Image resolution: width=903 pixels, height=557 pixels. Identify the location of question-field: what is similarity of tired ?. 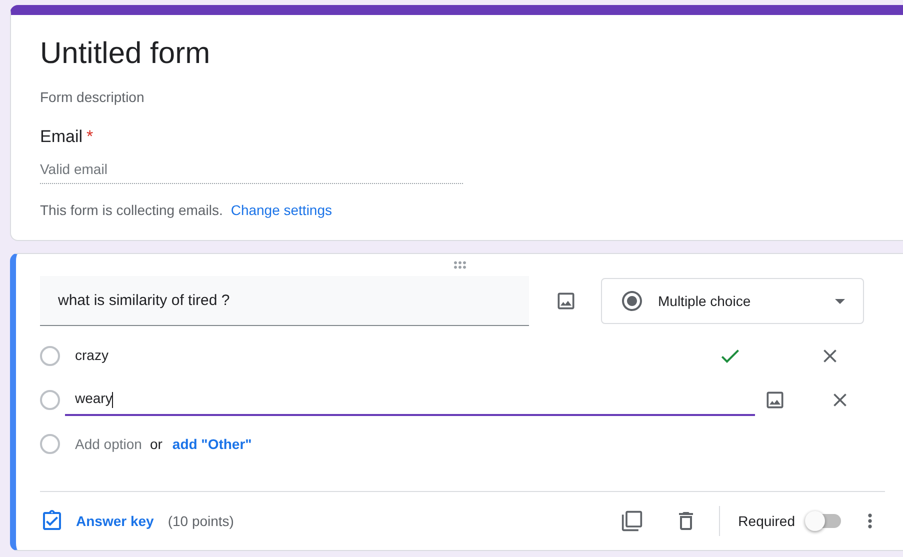
(284, 301).